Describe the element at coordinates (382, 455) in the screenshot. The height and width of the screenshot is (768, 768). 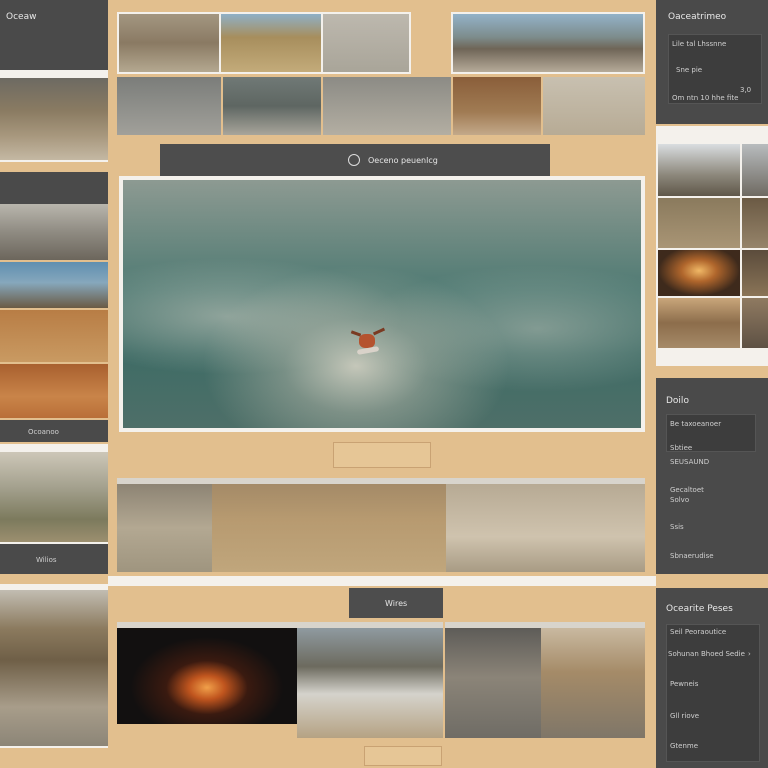
I see `main-image-caption-box` at that location.